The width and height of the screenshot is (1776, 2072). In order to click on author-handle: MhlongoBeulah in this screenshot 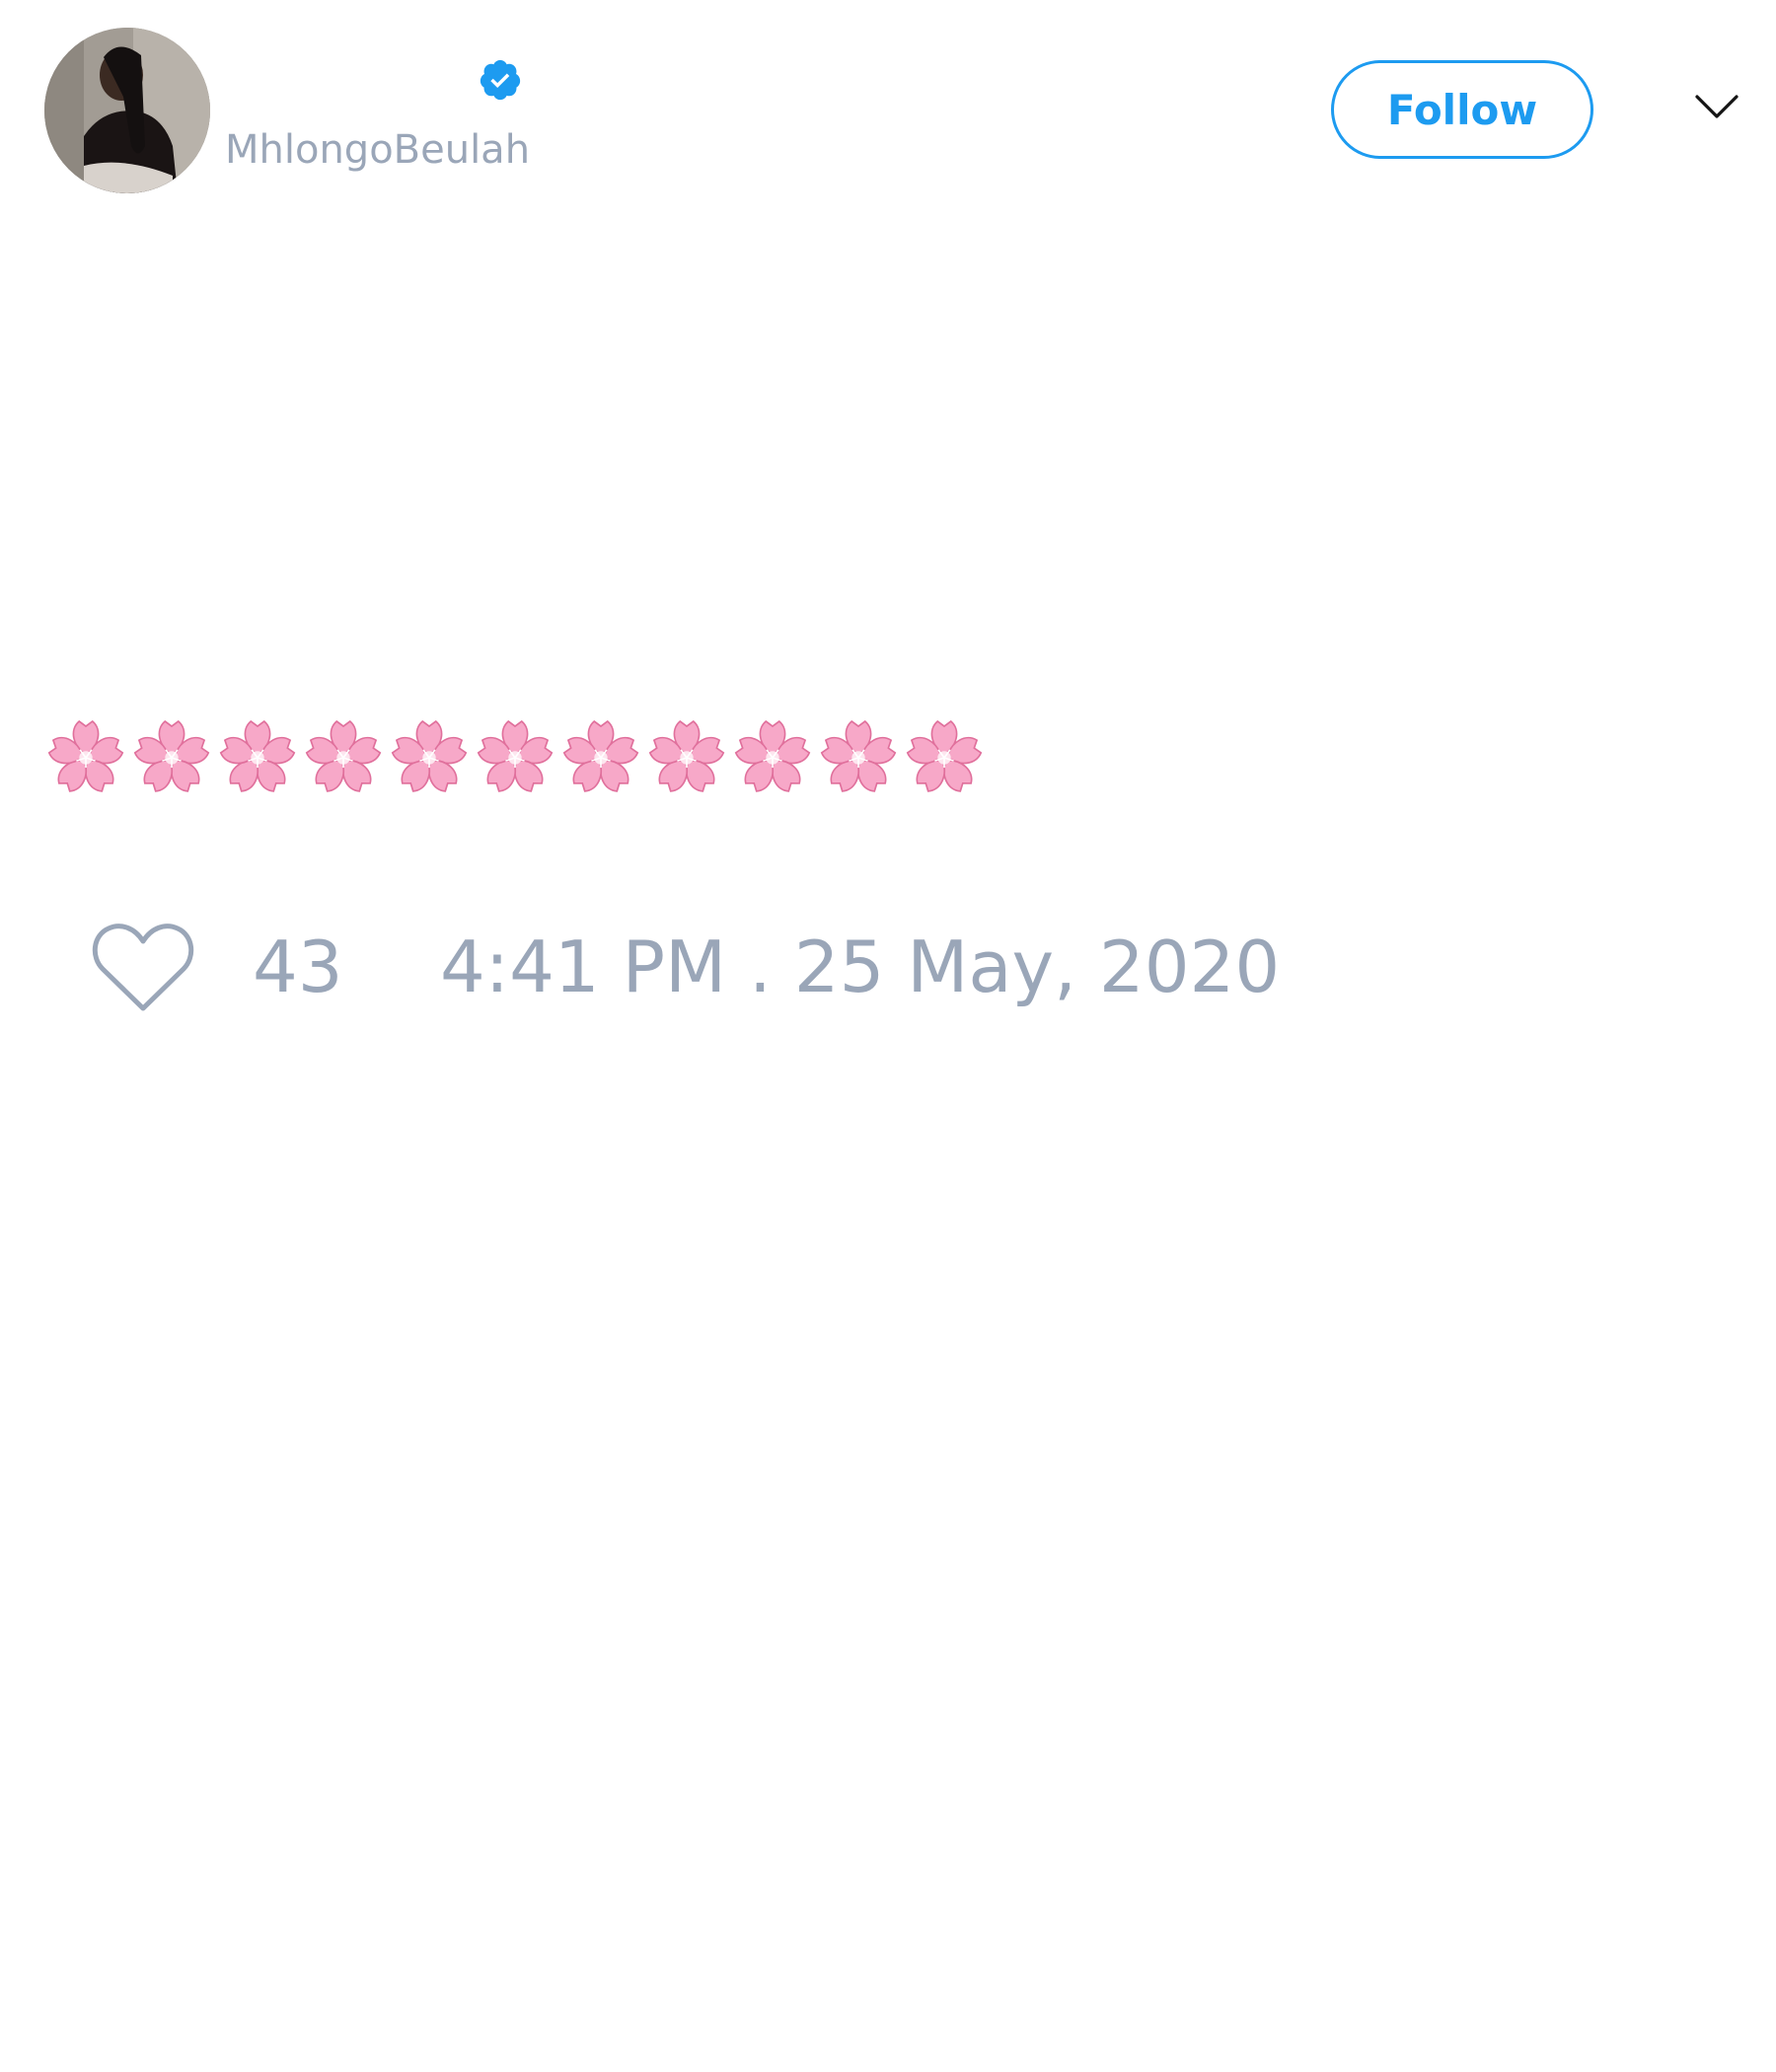, I will do `click(378, 150)`.